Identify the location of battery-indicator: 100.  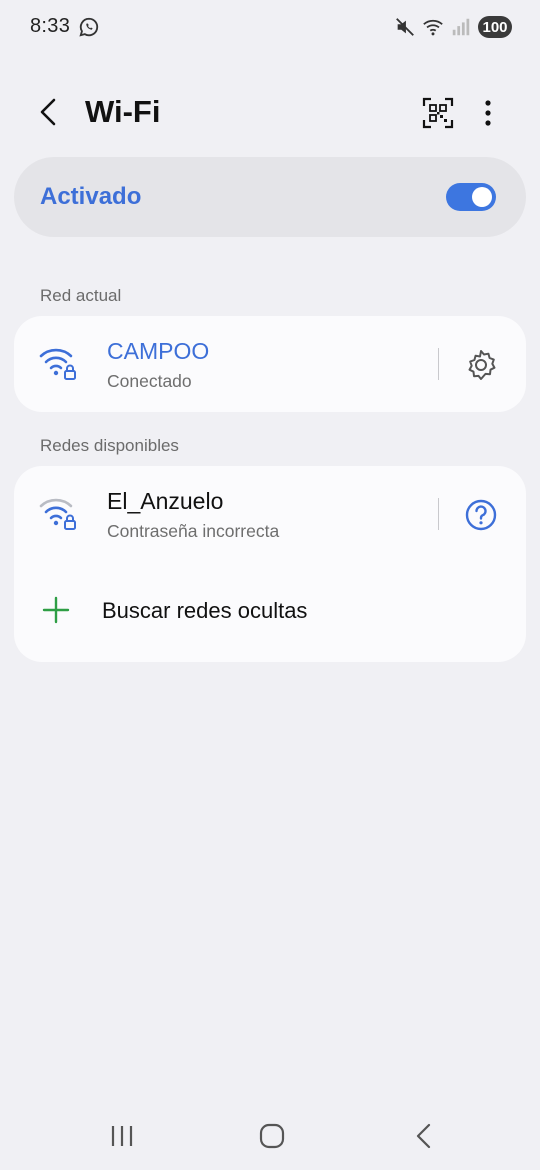
(495, 27).